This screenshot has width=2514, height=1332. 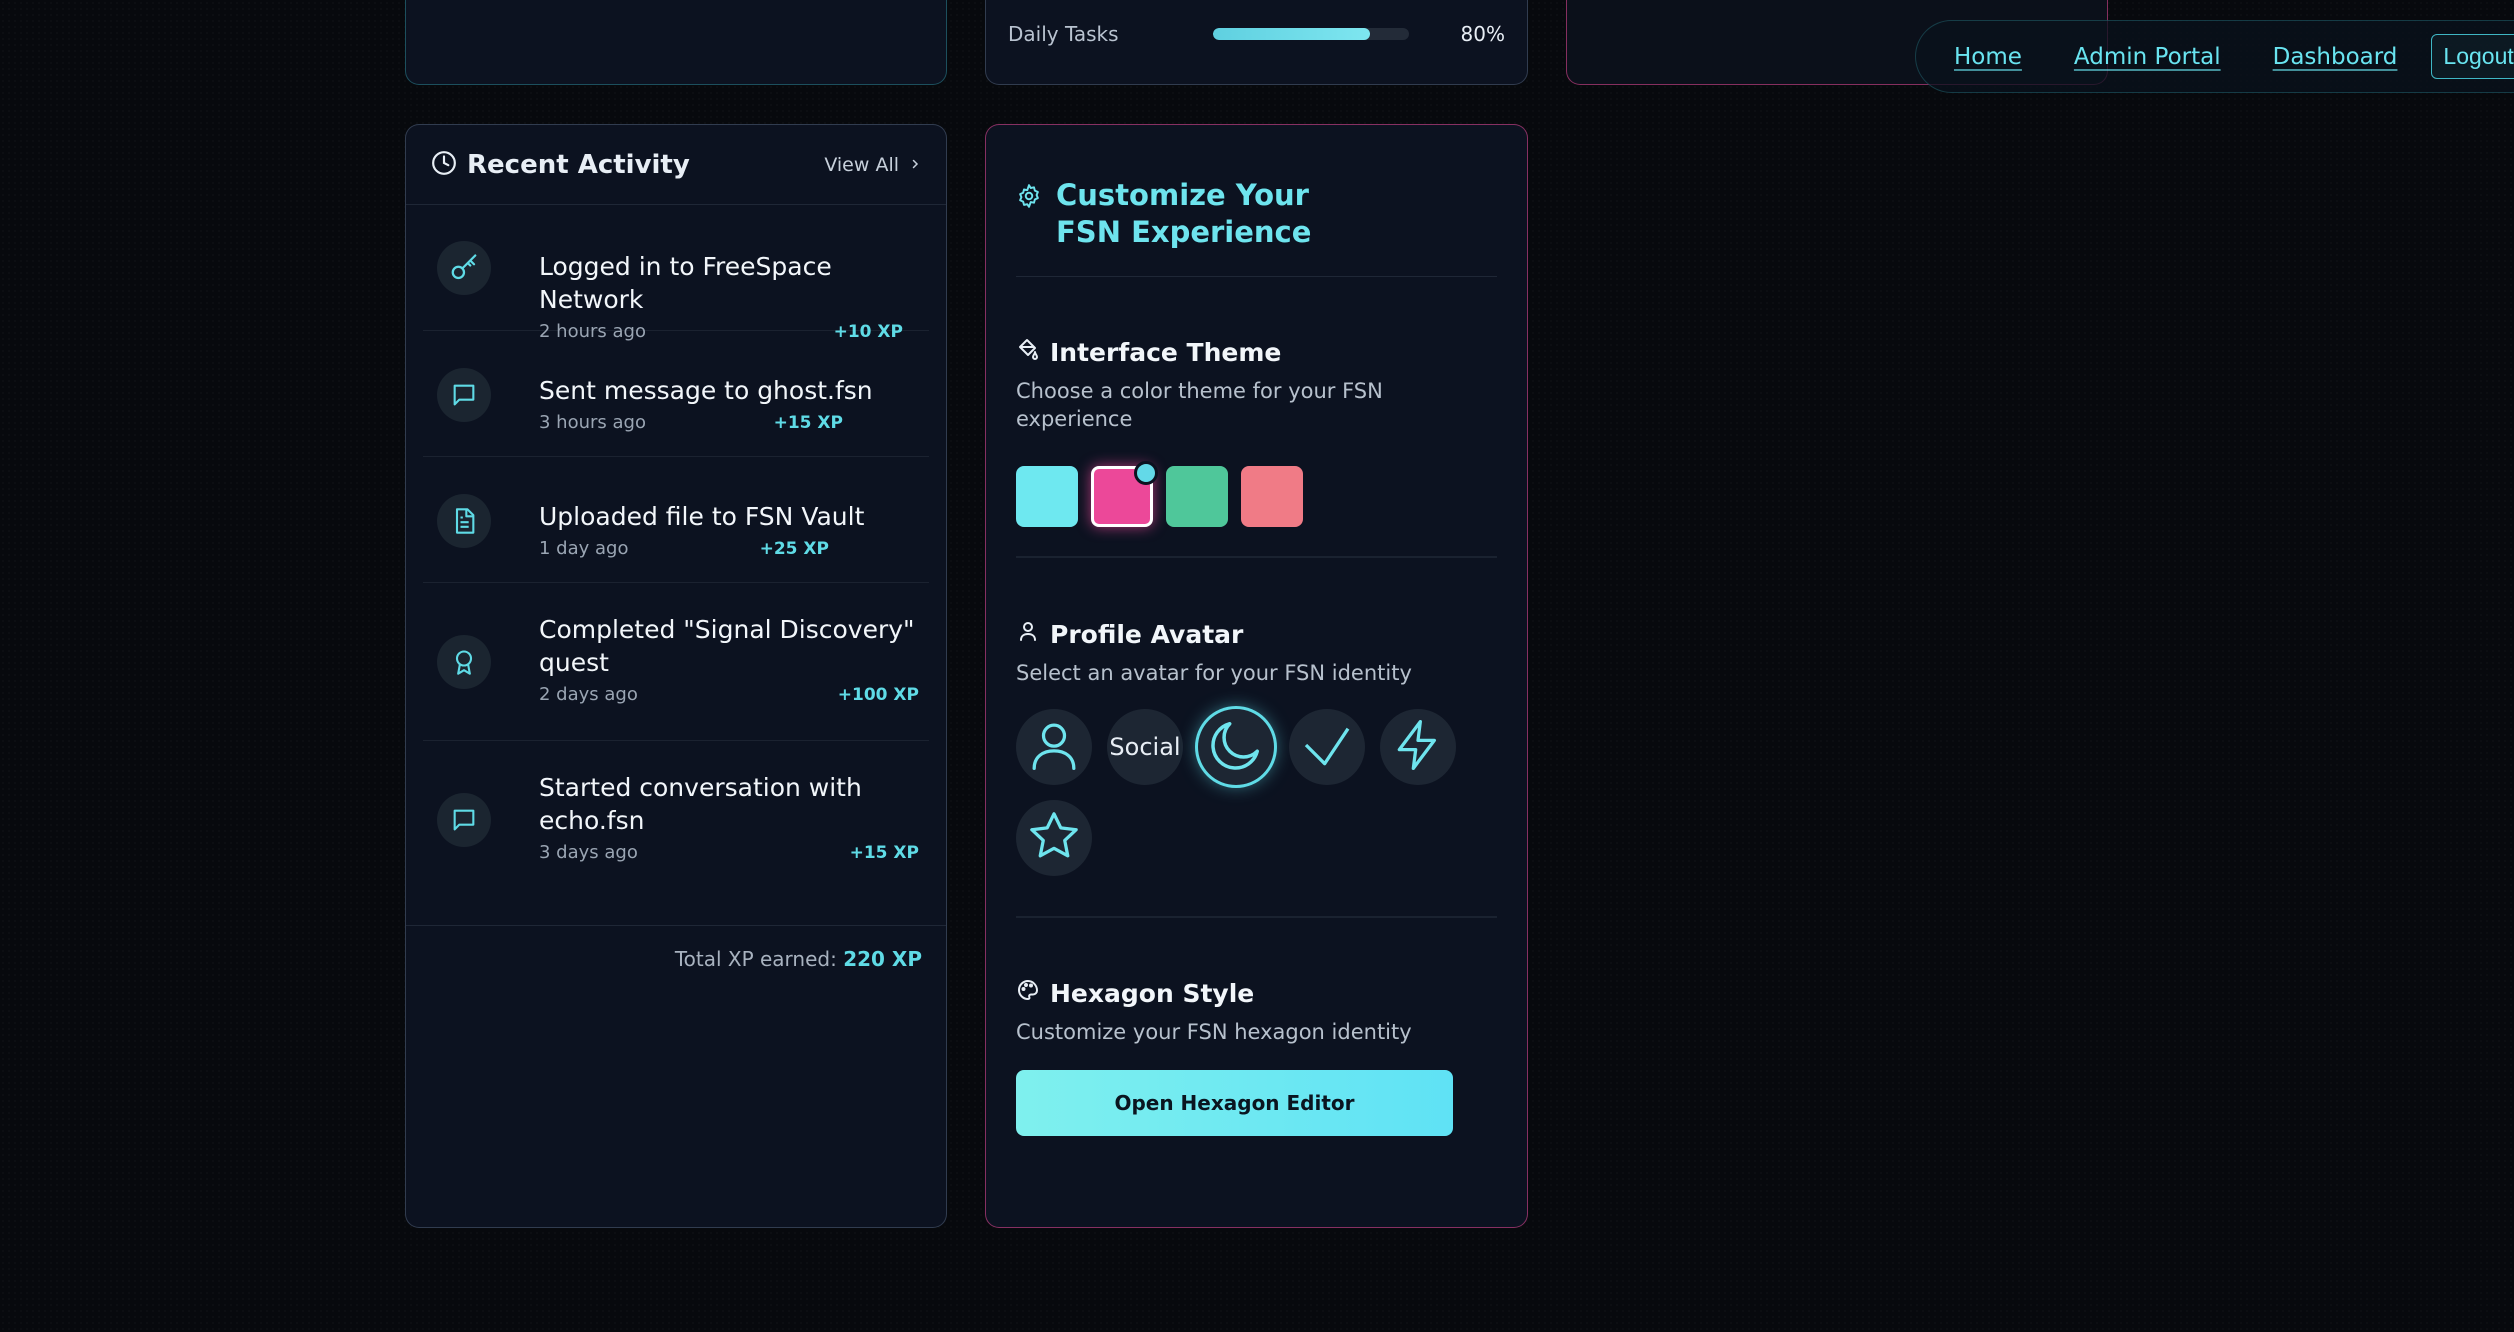 I want to click on activity-footer-divider, so click(x=676, y=925).